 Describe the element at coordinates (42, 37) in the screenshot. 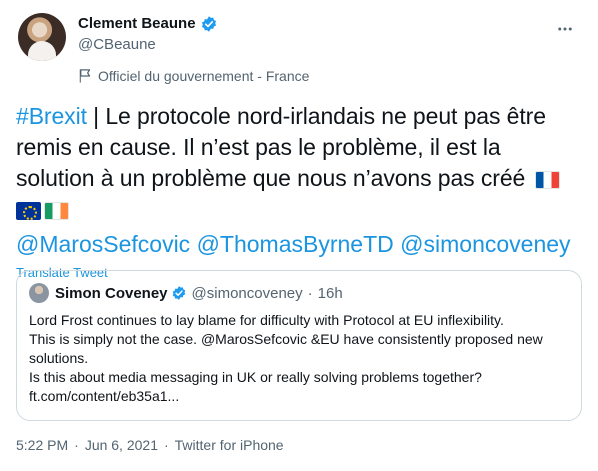

I see `author-avatar` at that location.